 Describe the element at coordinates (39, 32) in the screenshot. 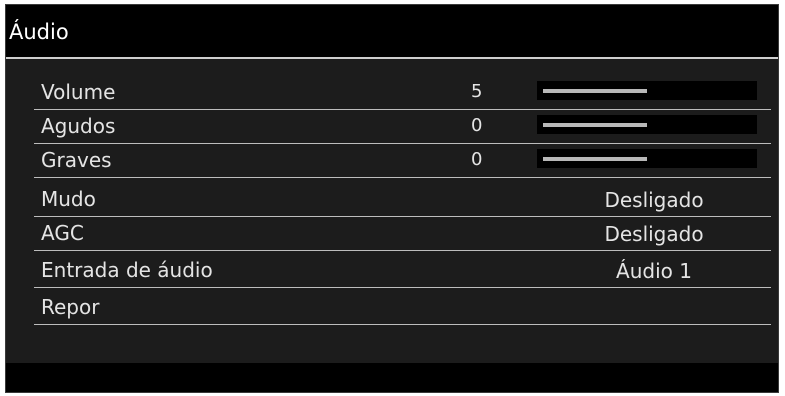

I see `page-title: Áudio` at that location.